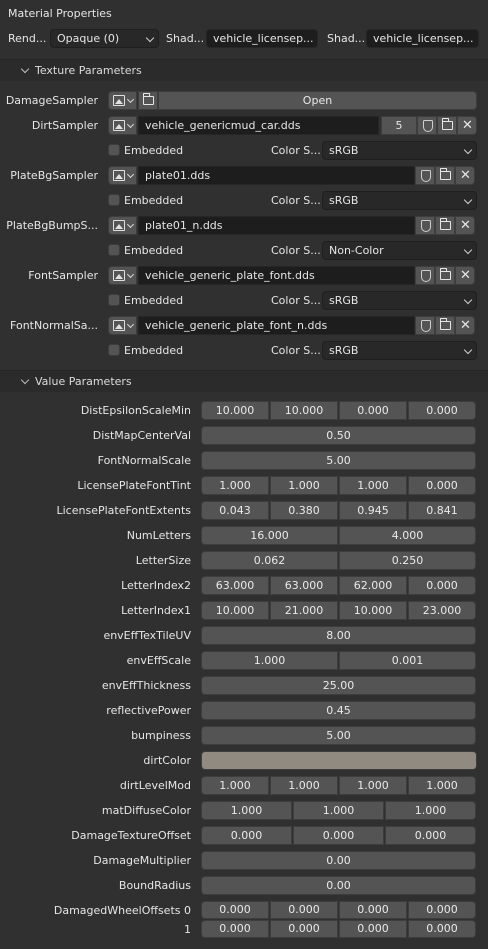 This screenshot has height=949, width=488. What do you see at coordinates (276, 175) in the screenshot?
I see `texture-file-field: plate01.dds` at bounding box center [276, 175].